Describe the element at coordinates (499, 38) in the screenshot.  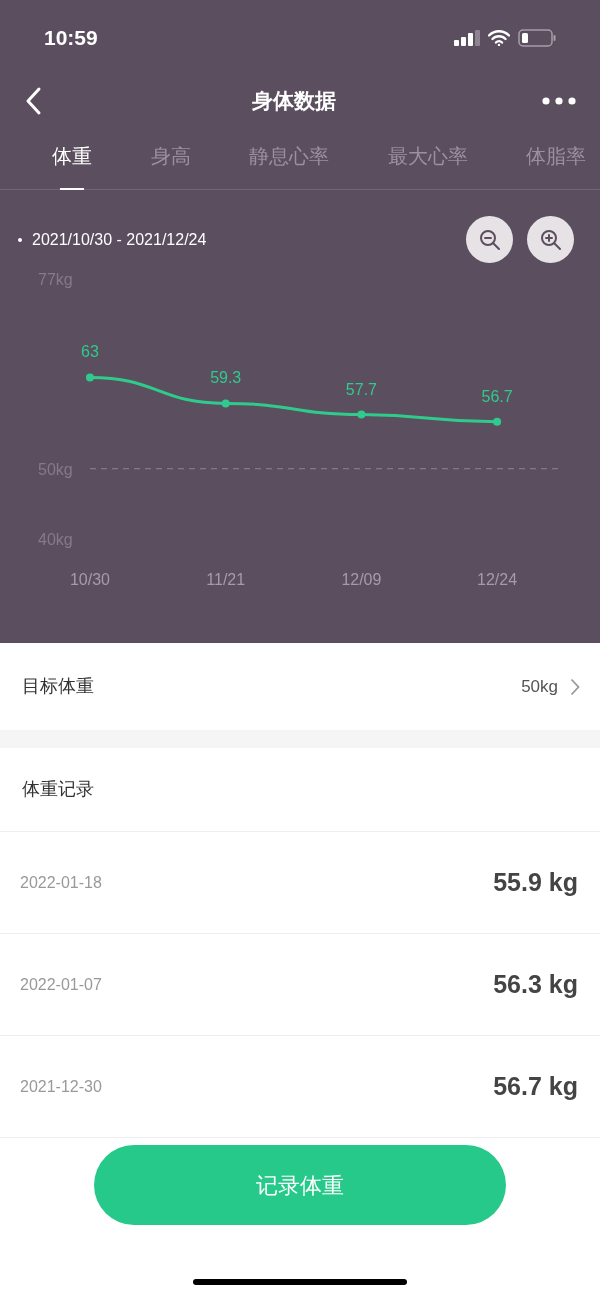
I see `wifi-icon` at that location.